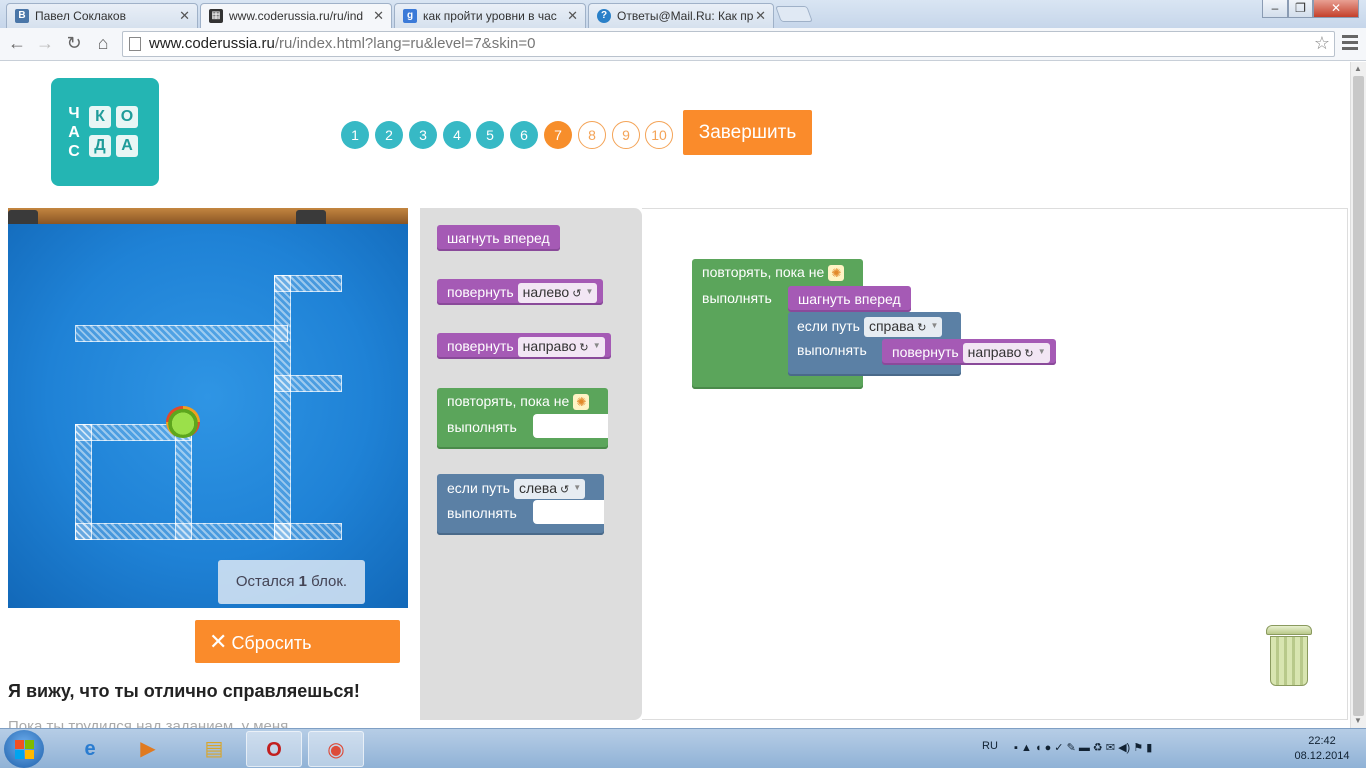 The height and width of the screenshot is (768, 1366). What do you see at coordinates (518, 401) in the screenshot?
I see `block-header: повторять, пока не ✺` at bounding box center [518, 401].